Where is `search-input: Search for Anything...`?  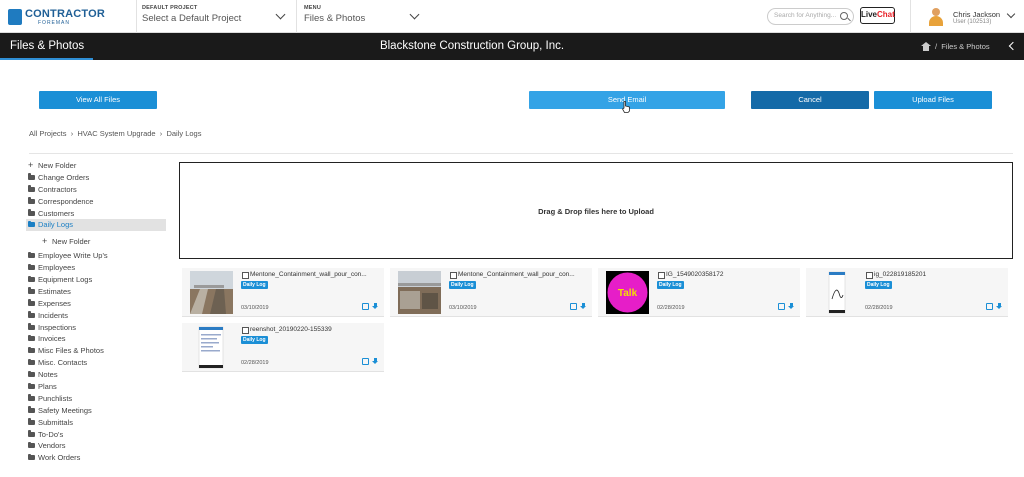
search-input: Search for Anything... is located at coordinates (810, 16).